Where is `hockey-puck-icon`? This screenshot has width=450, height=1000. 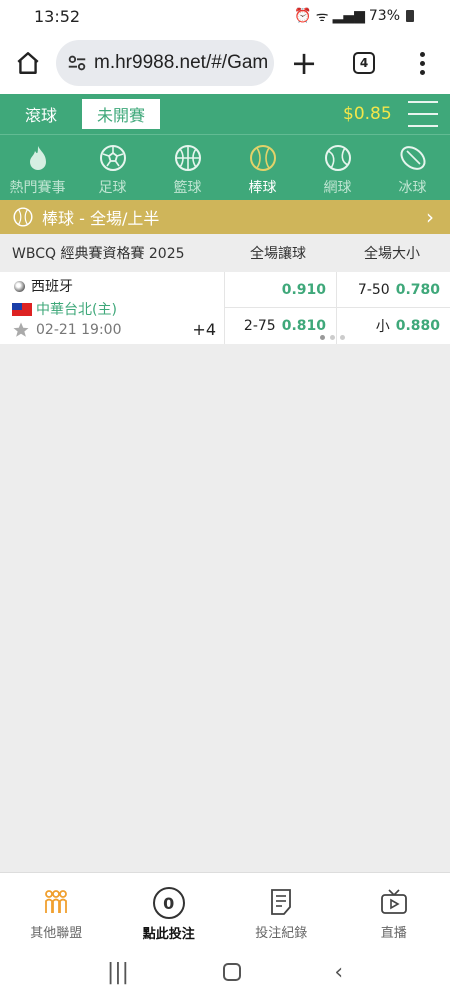
hockey-puck-icon is located at coordinates (412, 158).